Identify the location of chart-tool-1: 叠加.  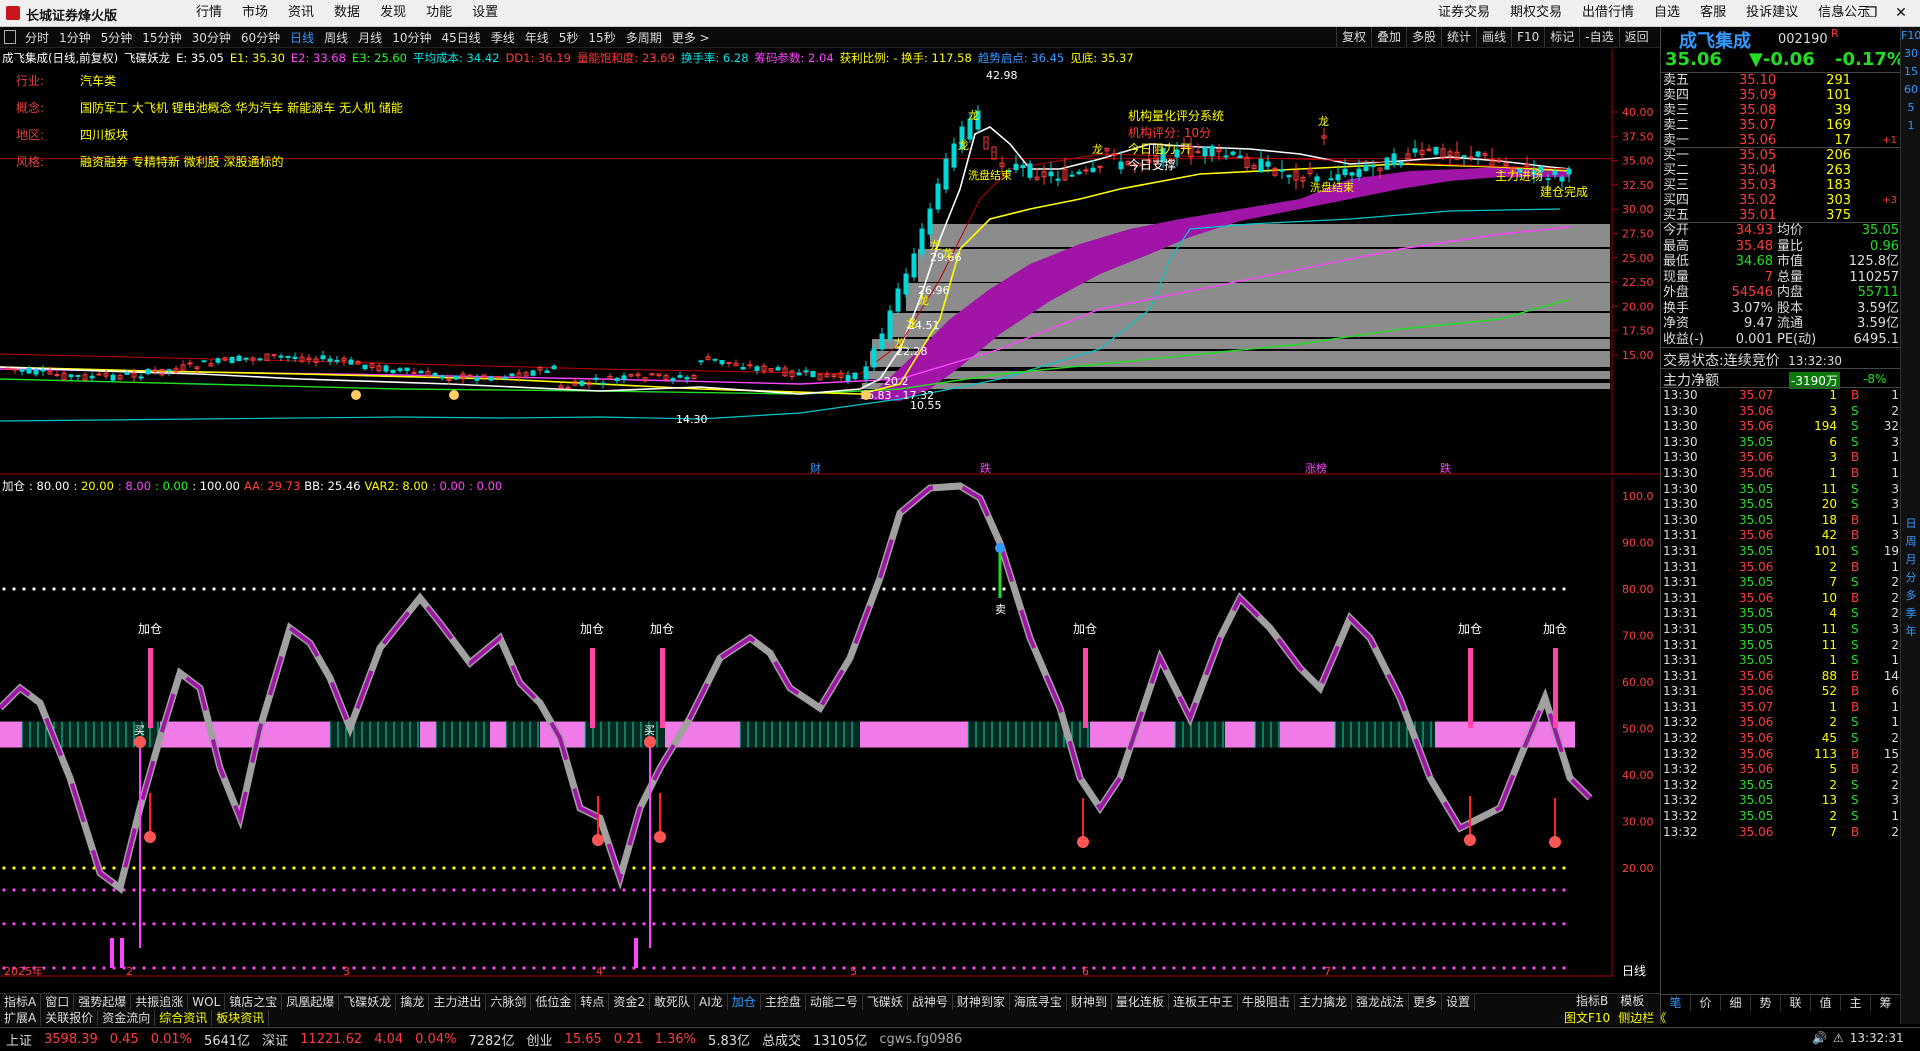
(1388, 37).